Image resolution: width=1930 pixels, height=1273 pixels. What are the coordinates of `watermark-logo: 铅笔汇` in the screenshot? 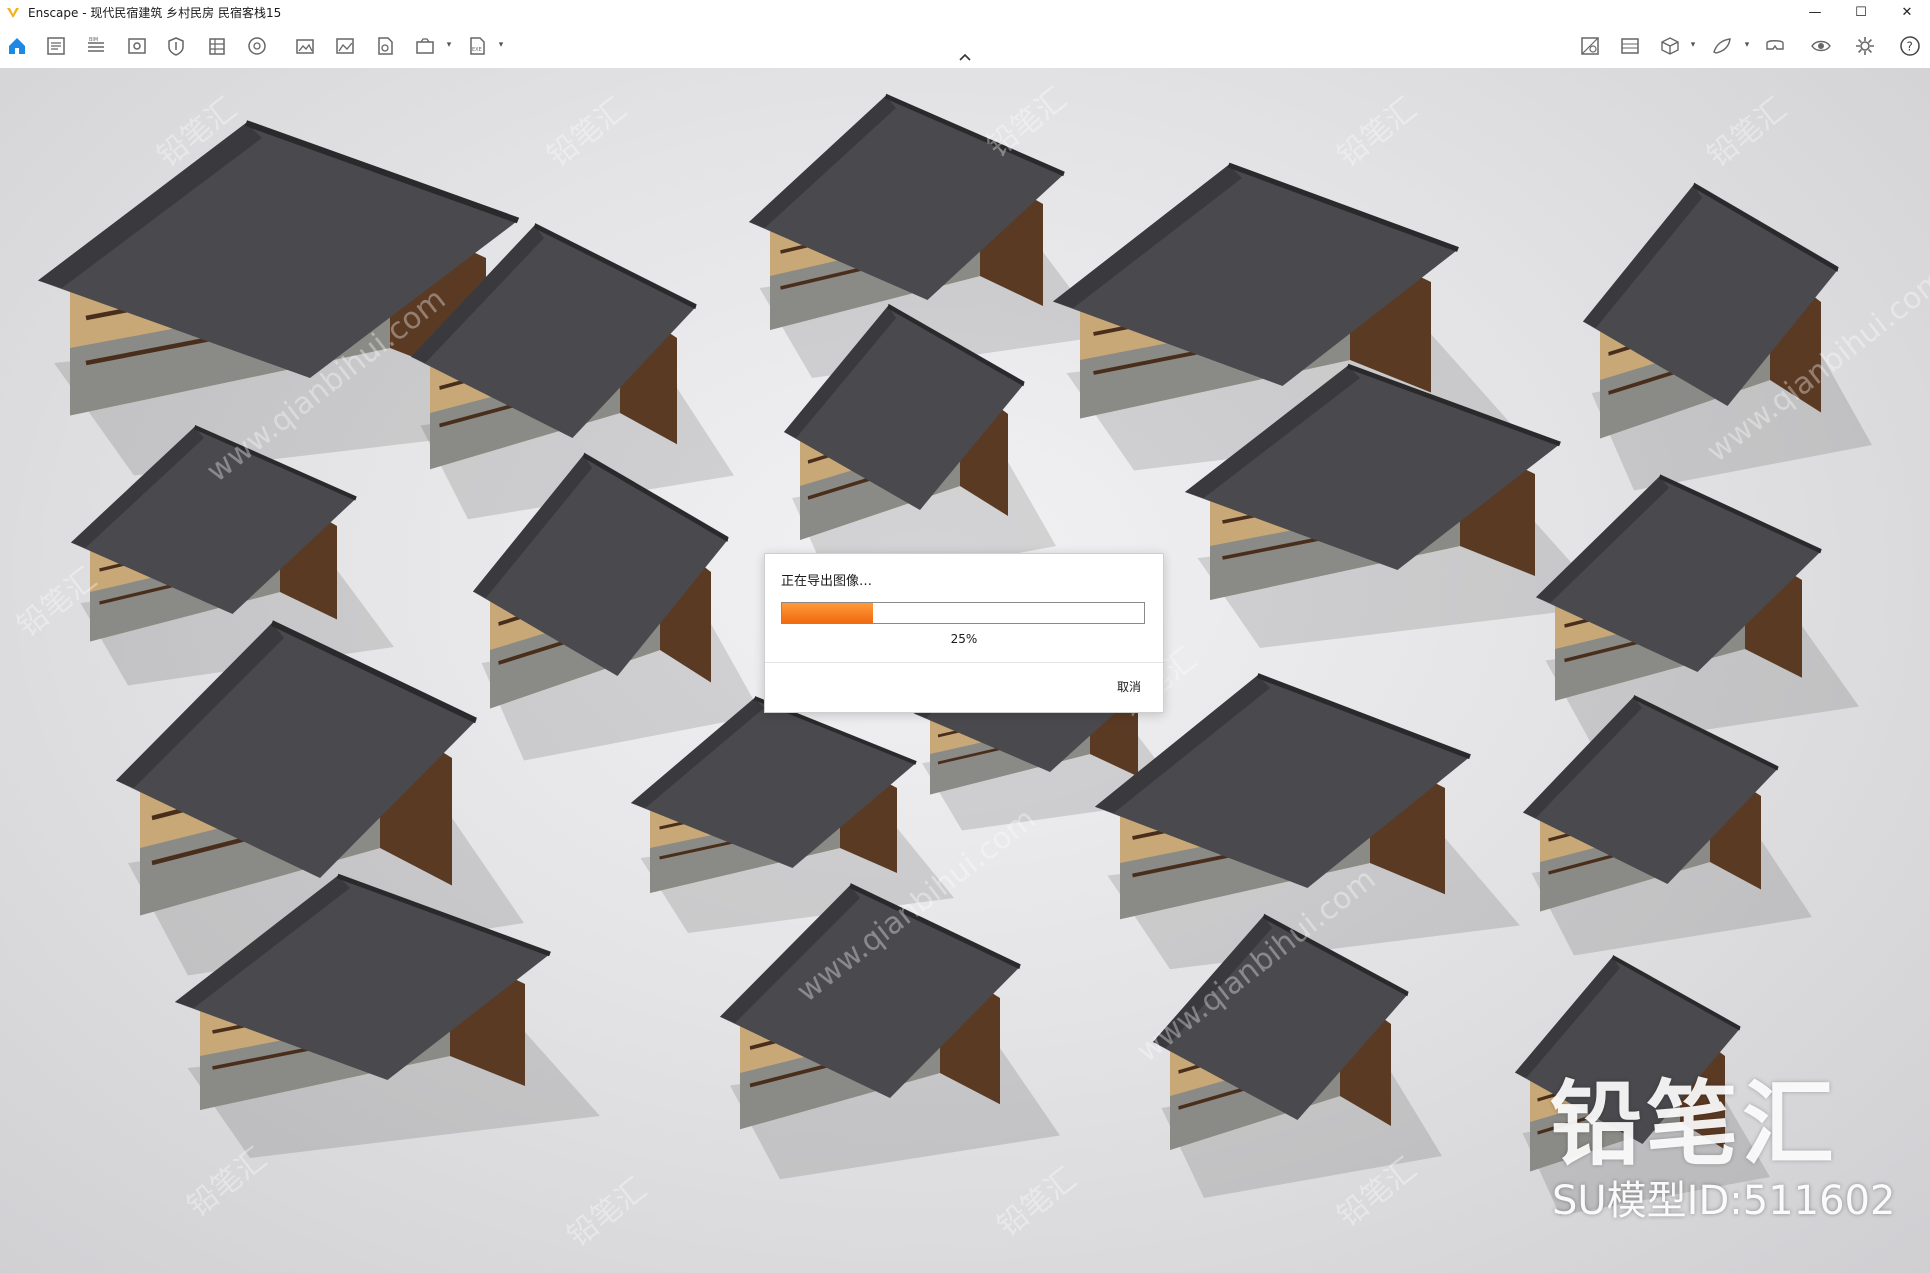 It's located at (1694, 1124).